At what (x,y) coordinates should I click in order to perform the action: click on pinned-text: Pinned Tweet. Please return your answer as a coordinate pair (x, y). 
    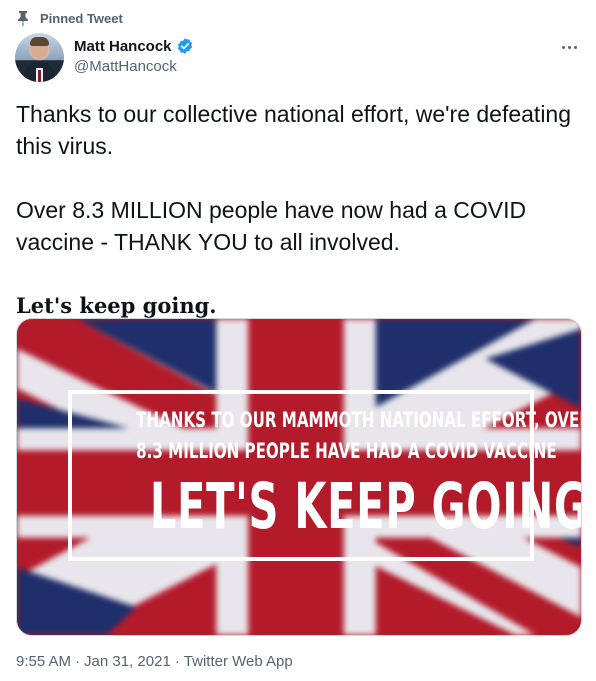
    Looking at the image, I should click on (81, 18).